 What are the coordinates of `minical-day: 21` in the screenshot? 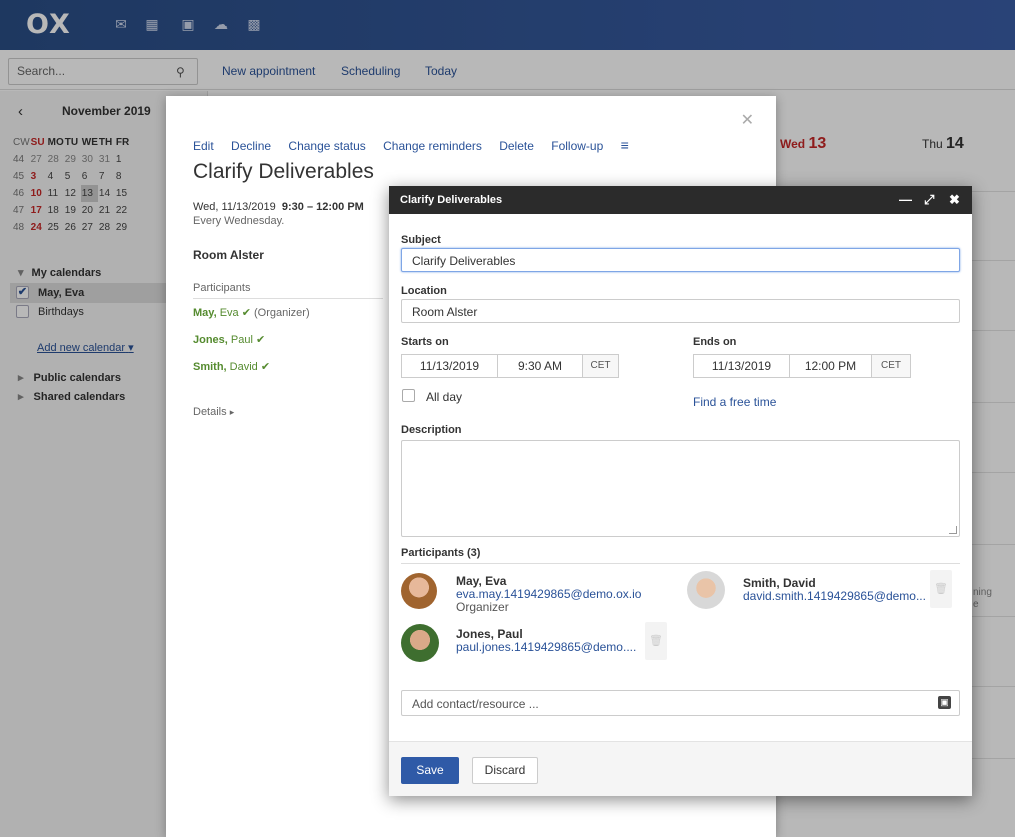 It's located at (106, 210).